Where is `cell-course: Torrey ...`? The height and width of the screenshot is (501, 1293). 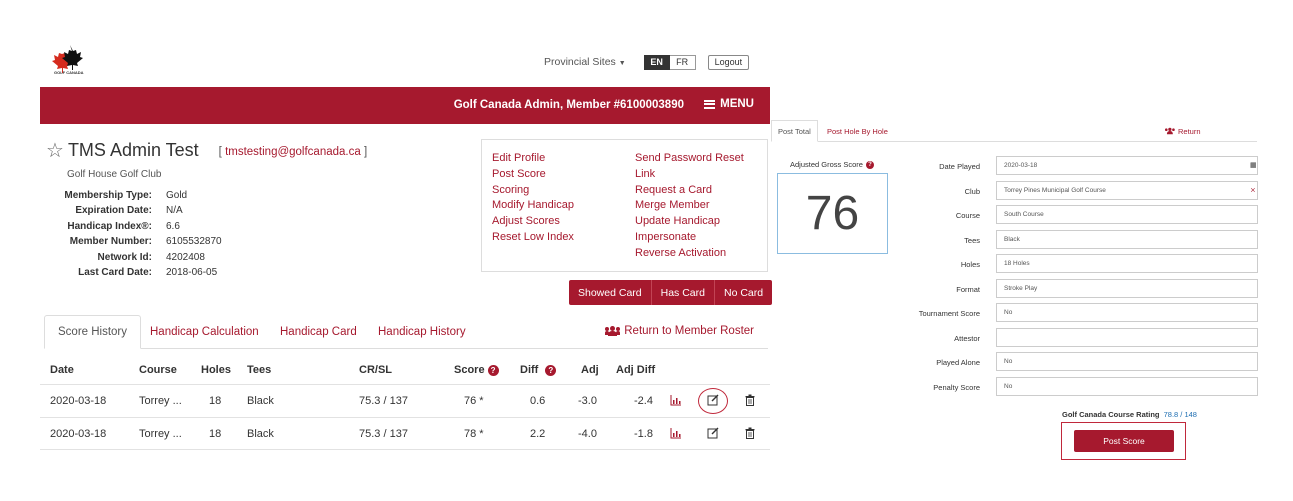
cell-course: Torrey ... is located at coordinates (160, 401).